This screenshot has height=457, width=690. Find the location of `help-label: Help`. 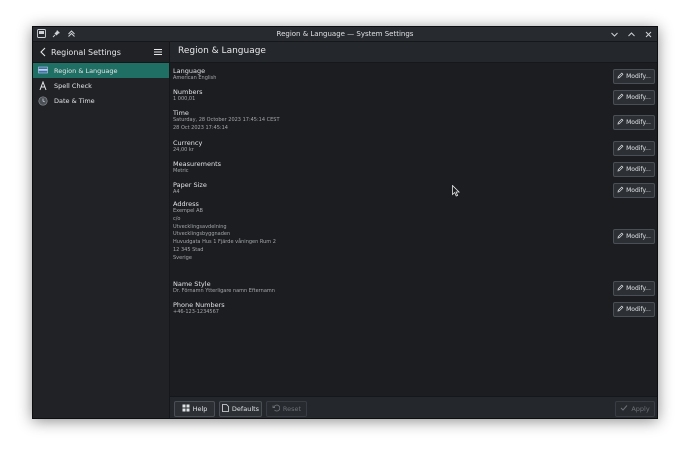

help-label: Help is located at coordinates (200, 409).